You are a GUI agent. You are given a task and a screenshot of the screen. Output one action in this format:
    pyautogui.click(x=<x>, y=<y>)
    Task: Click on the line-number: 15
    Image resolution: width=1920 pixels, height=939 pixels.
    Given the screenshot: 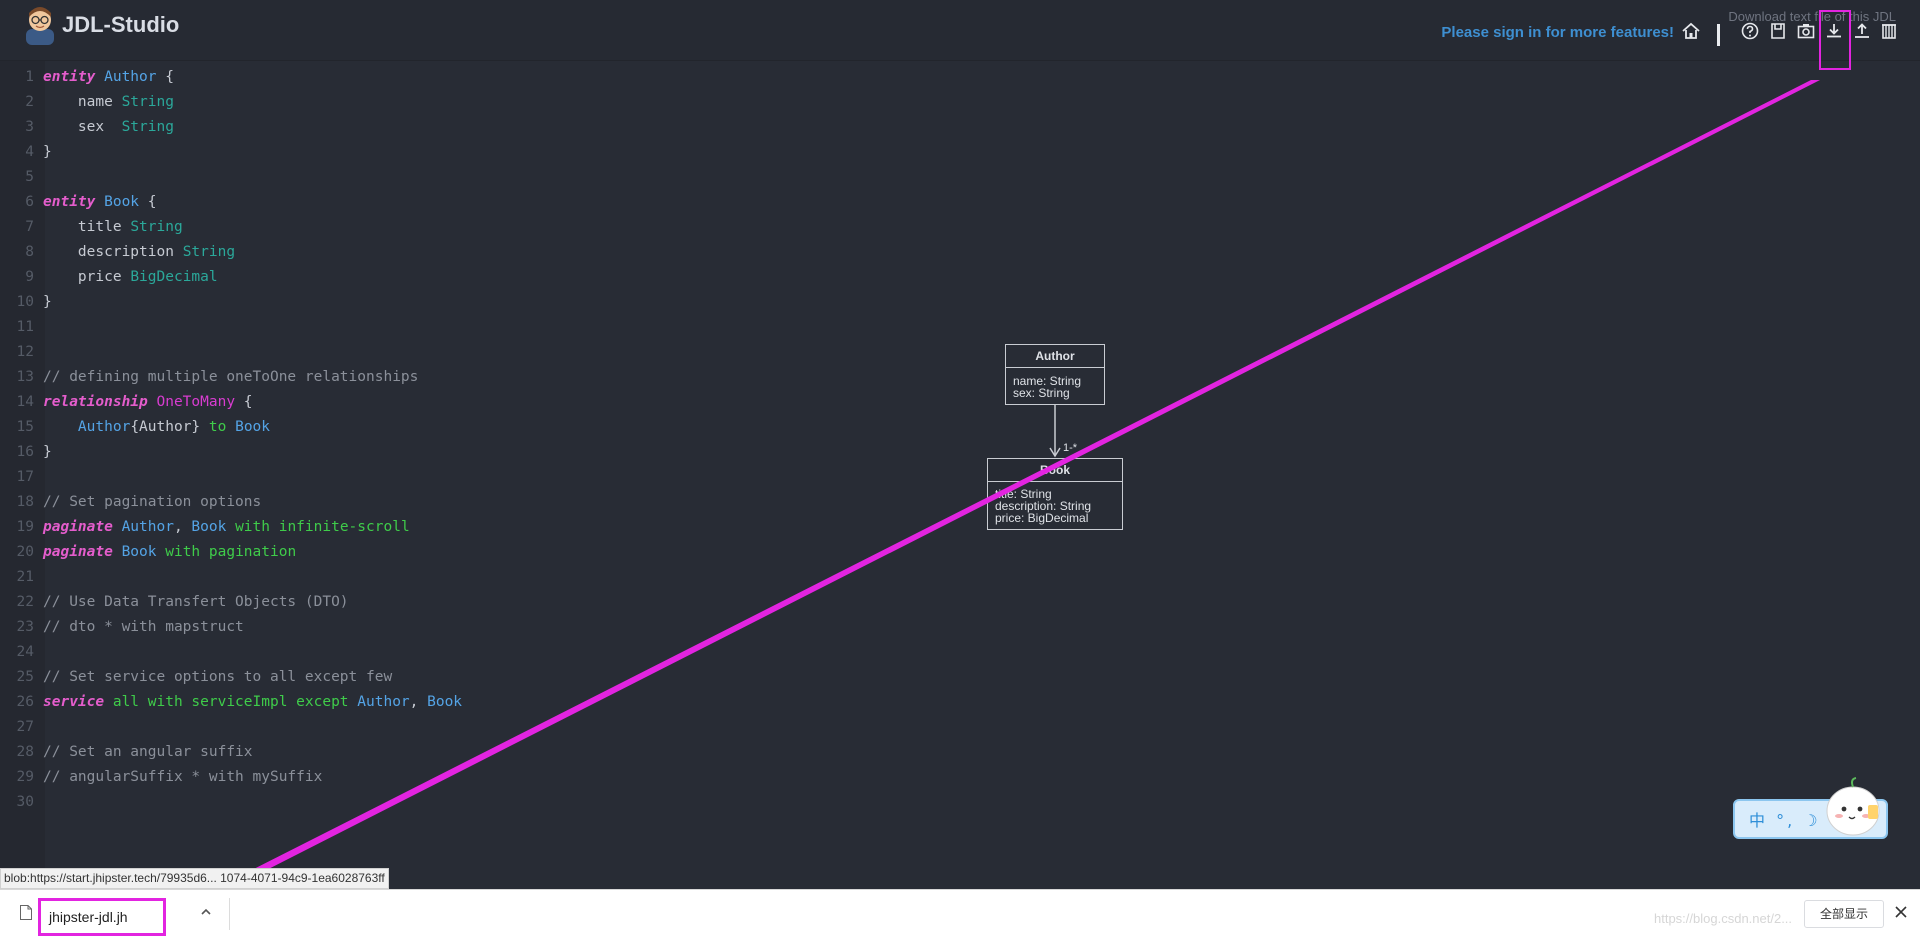 What is the action you would take?
    pyautogui.click(x=25, y=427)
    